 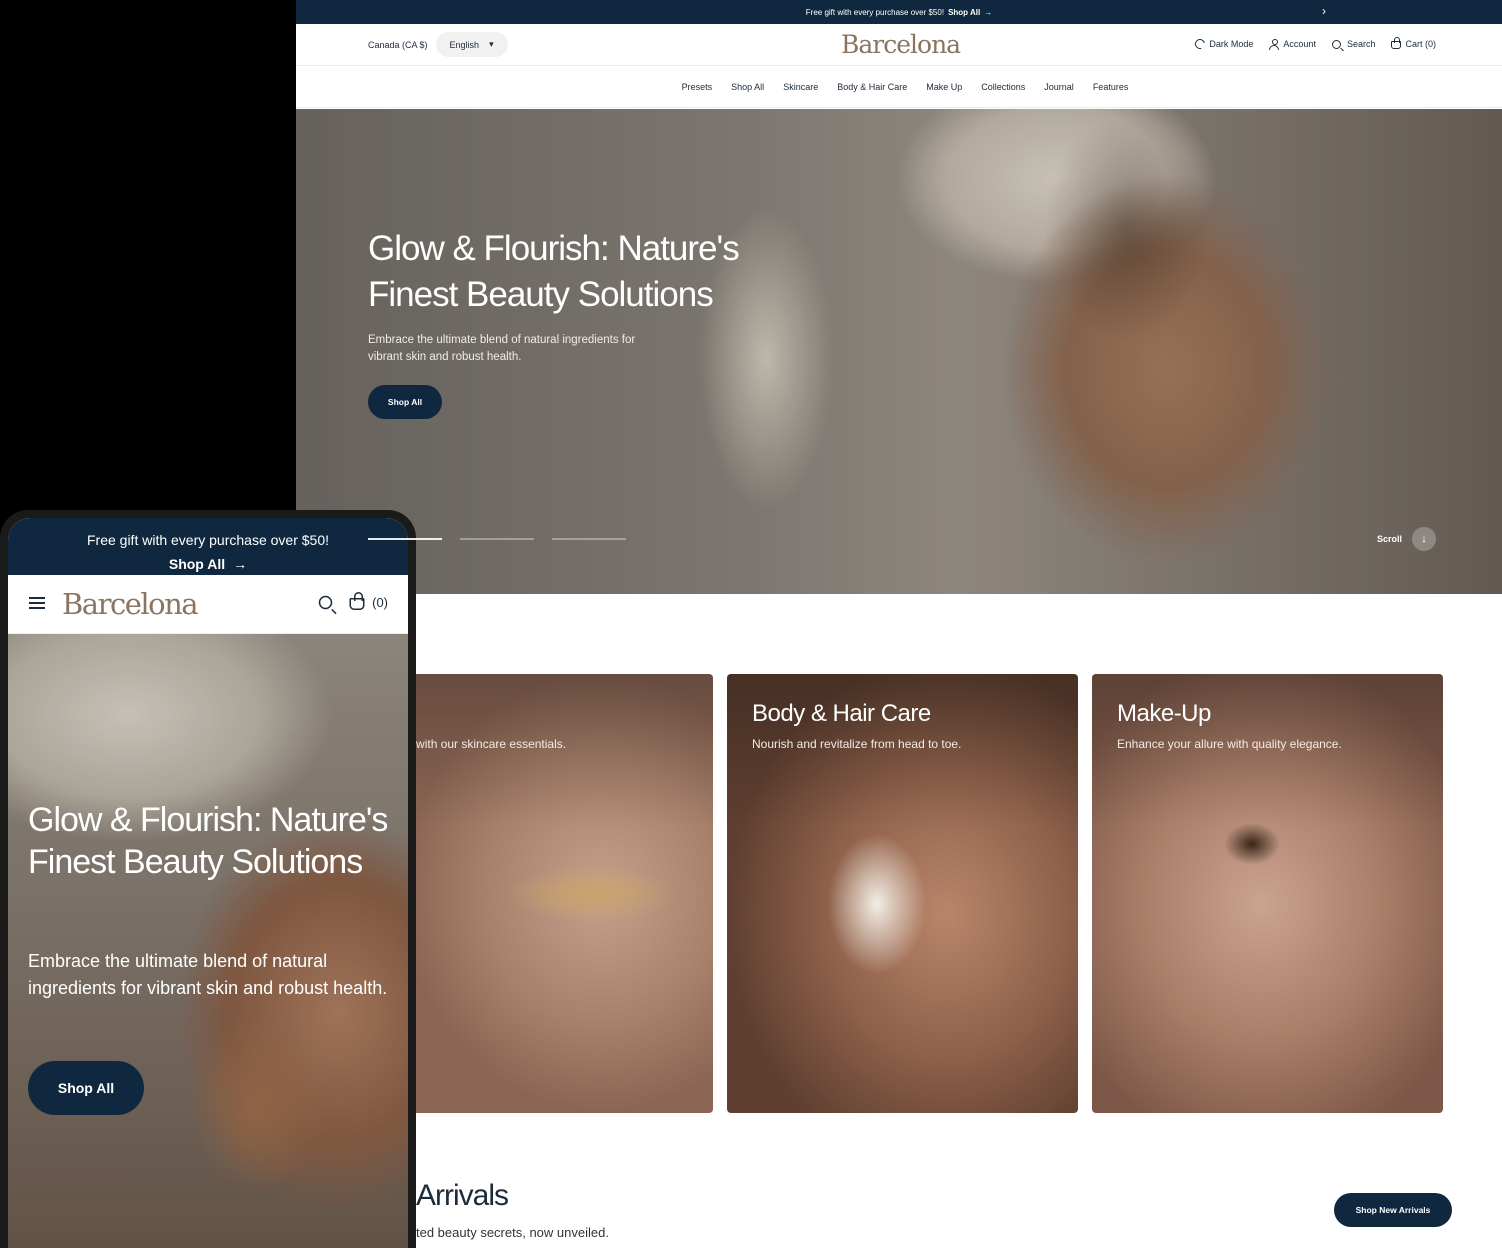 I want to click on search-label: Search, so click(x=1361, y=44).